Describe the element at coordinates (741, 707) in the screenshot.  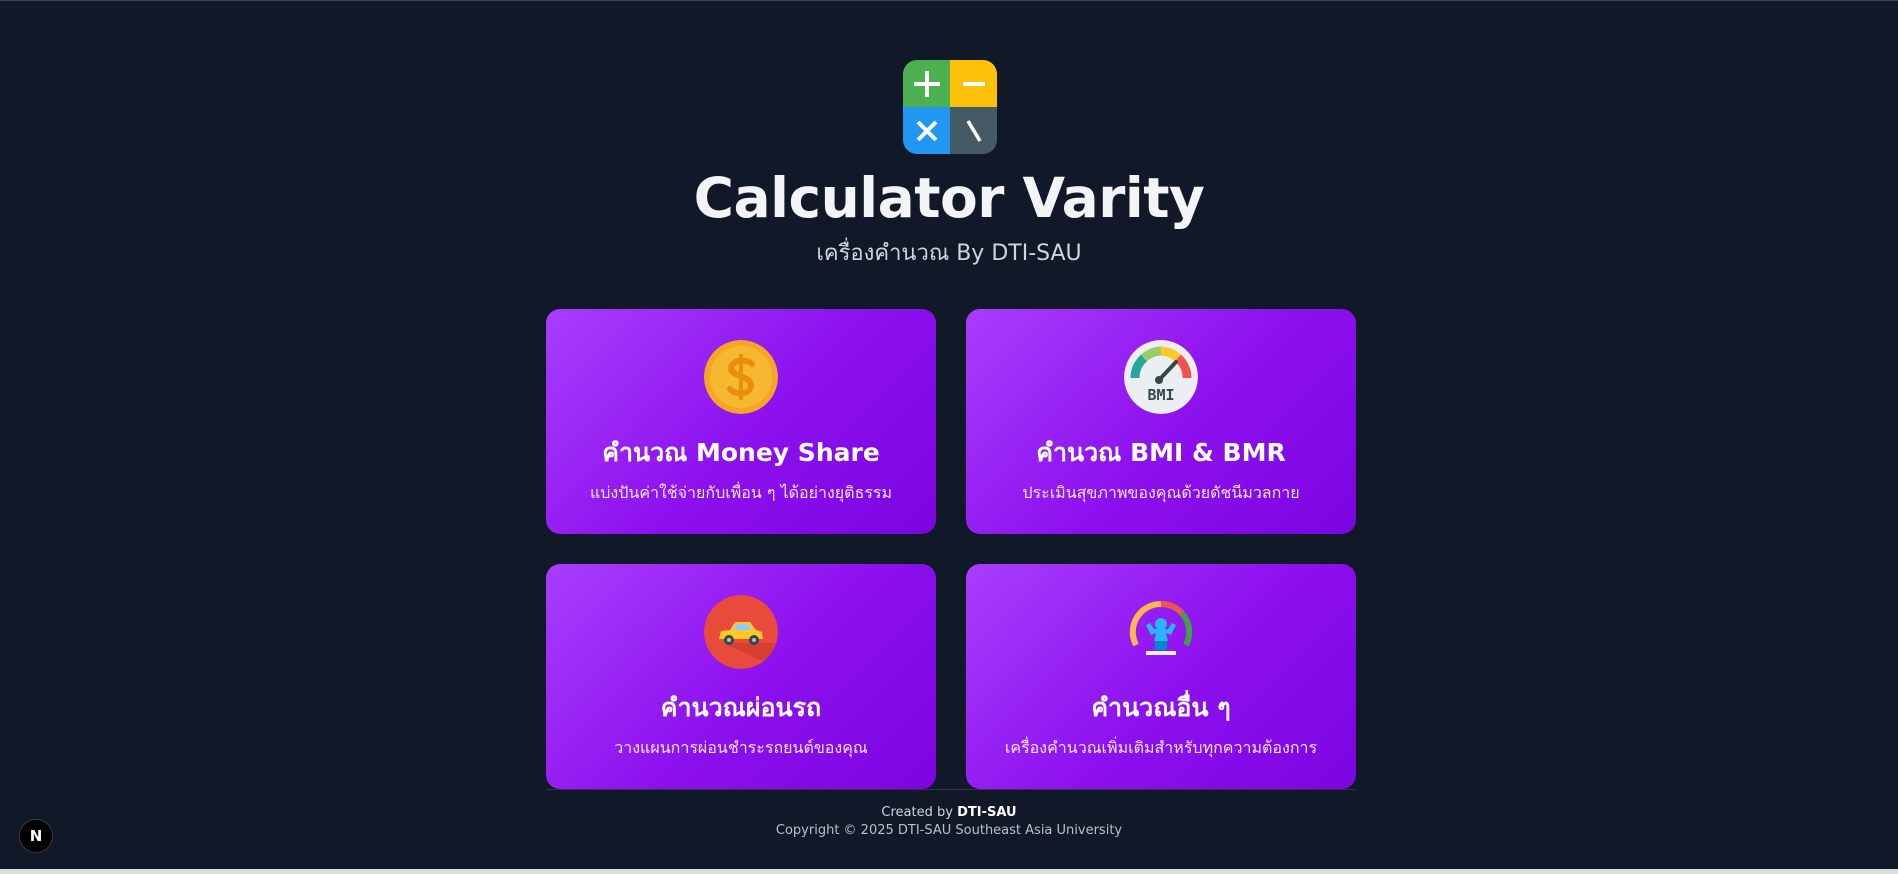
I see `card-title: คำนวณผ่อนรถ` at that location.